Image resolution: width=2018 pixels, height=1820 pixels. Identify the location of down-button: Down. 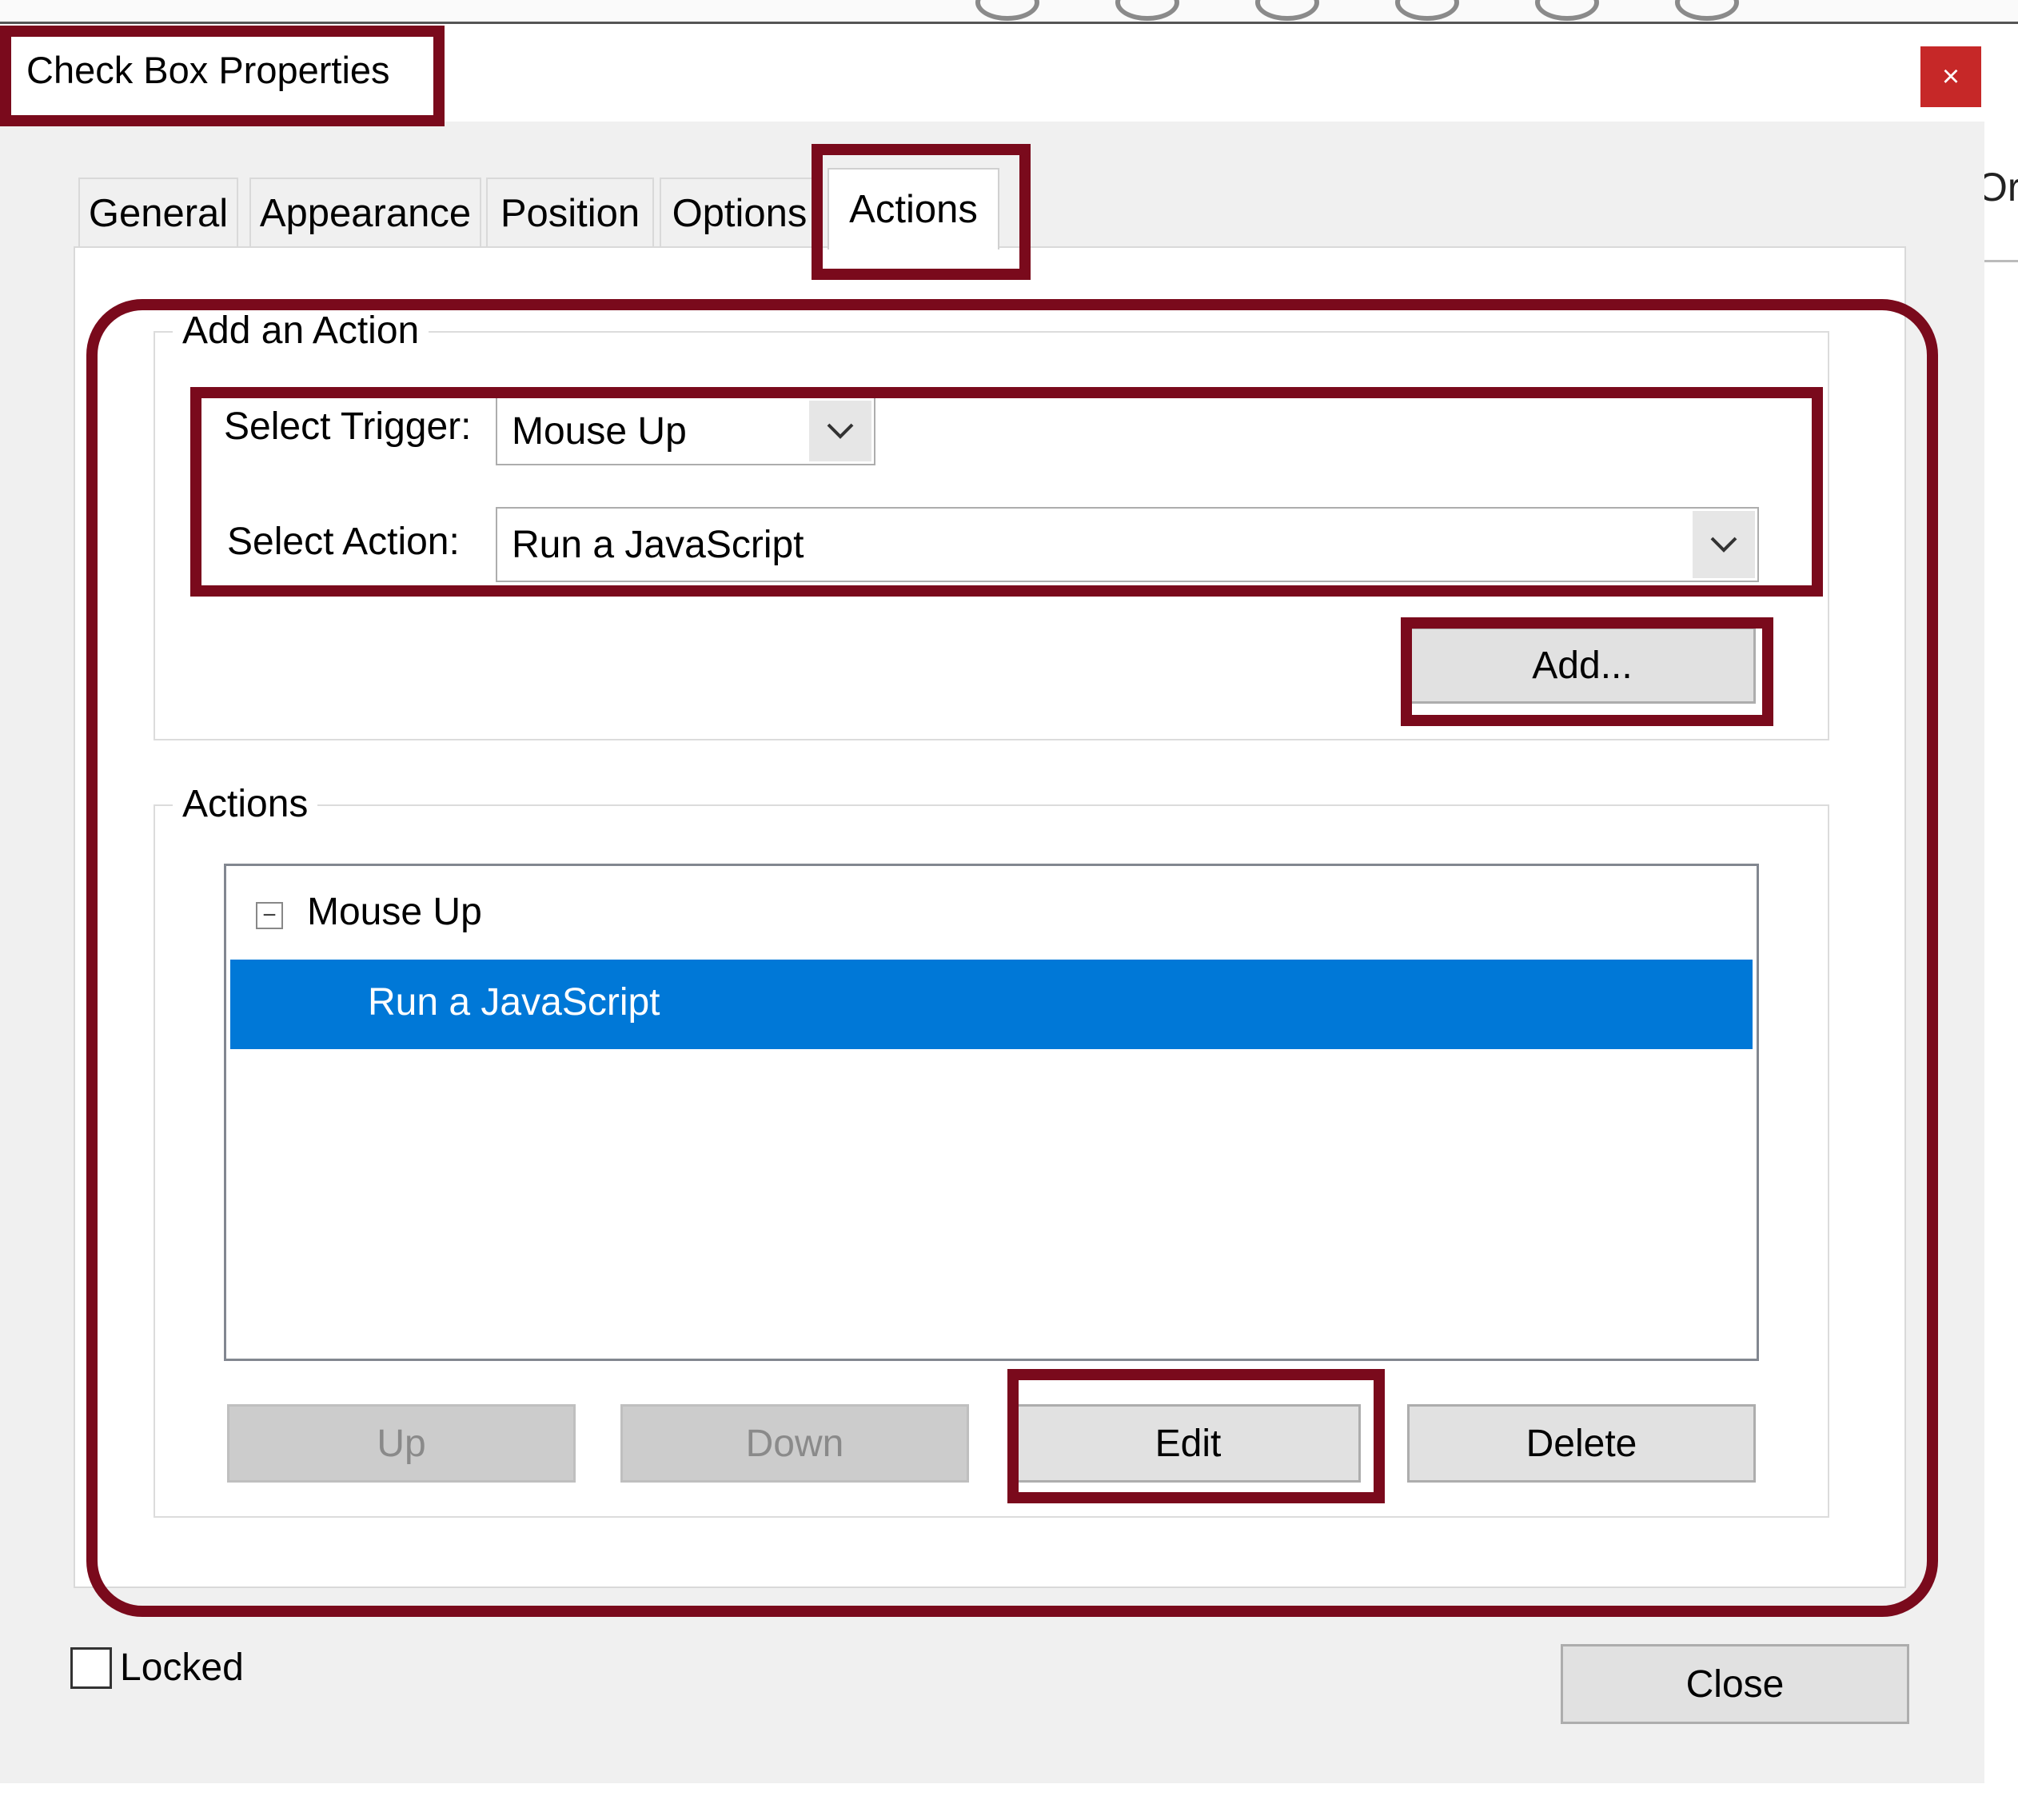
(794, 1443).